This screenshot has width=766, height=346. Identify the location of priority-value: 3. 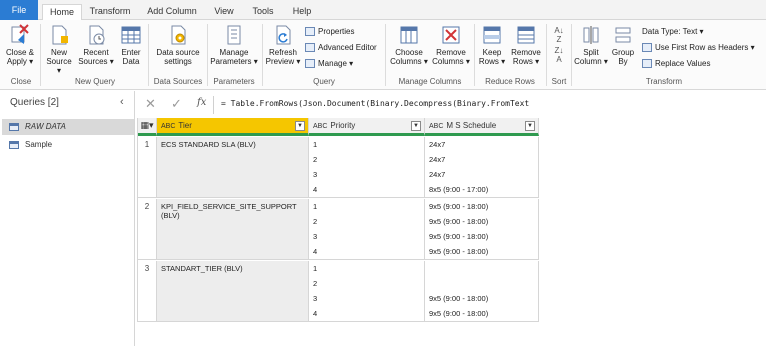
(315, 236).